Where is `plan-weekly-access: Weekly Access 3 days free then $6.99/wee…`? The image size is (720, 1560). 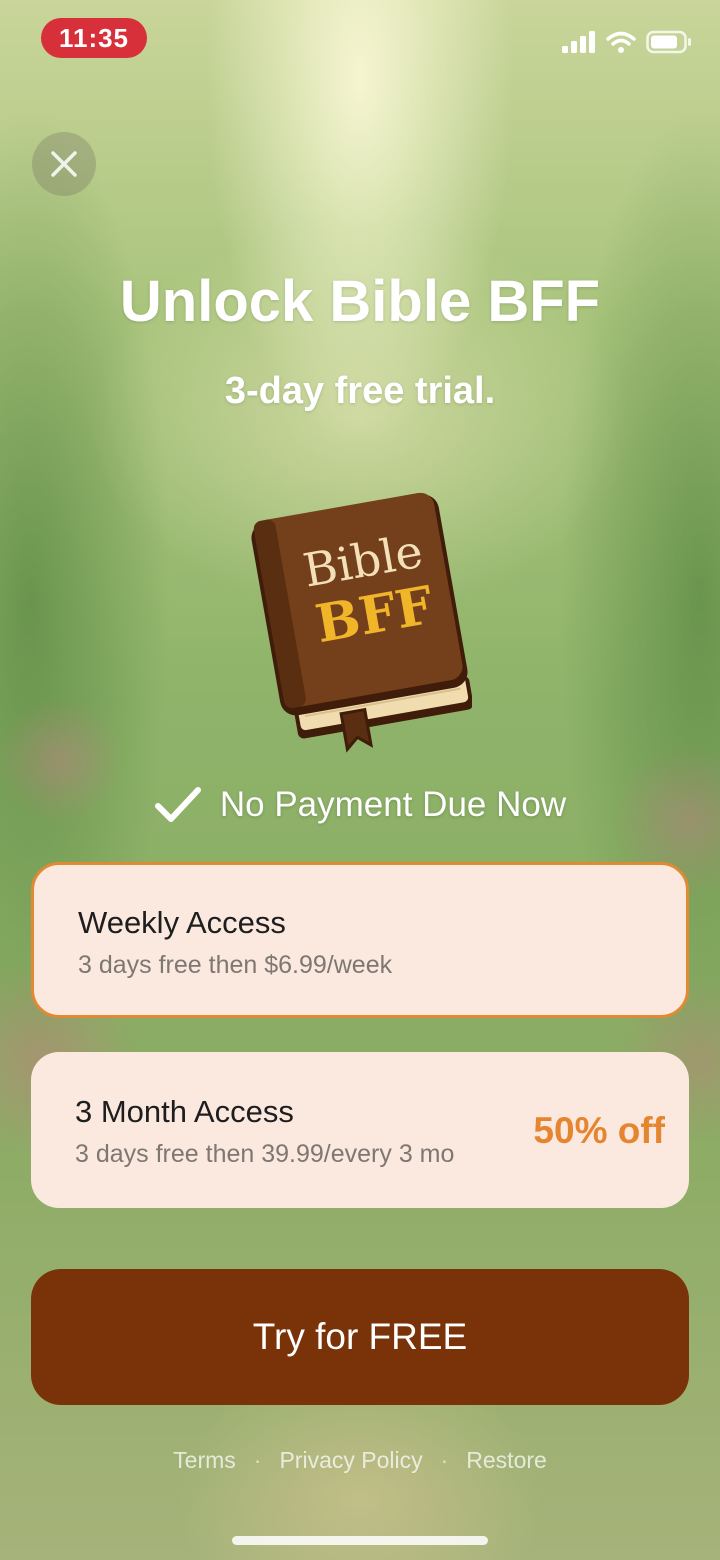 plan-weekly-access: Weekly Access 3 days free then $6.99/wee… is located at coordinates (360, 940).